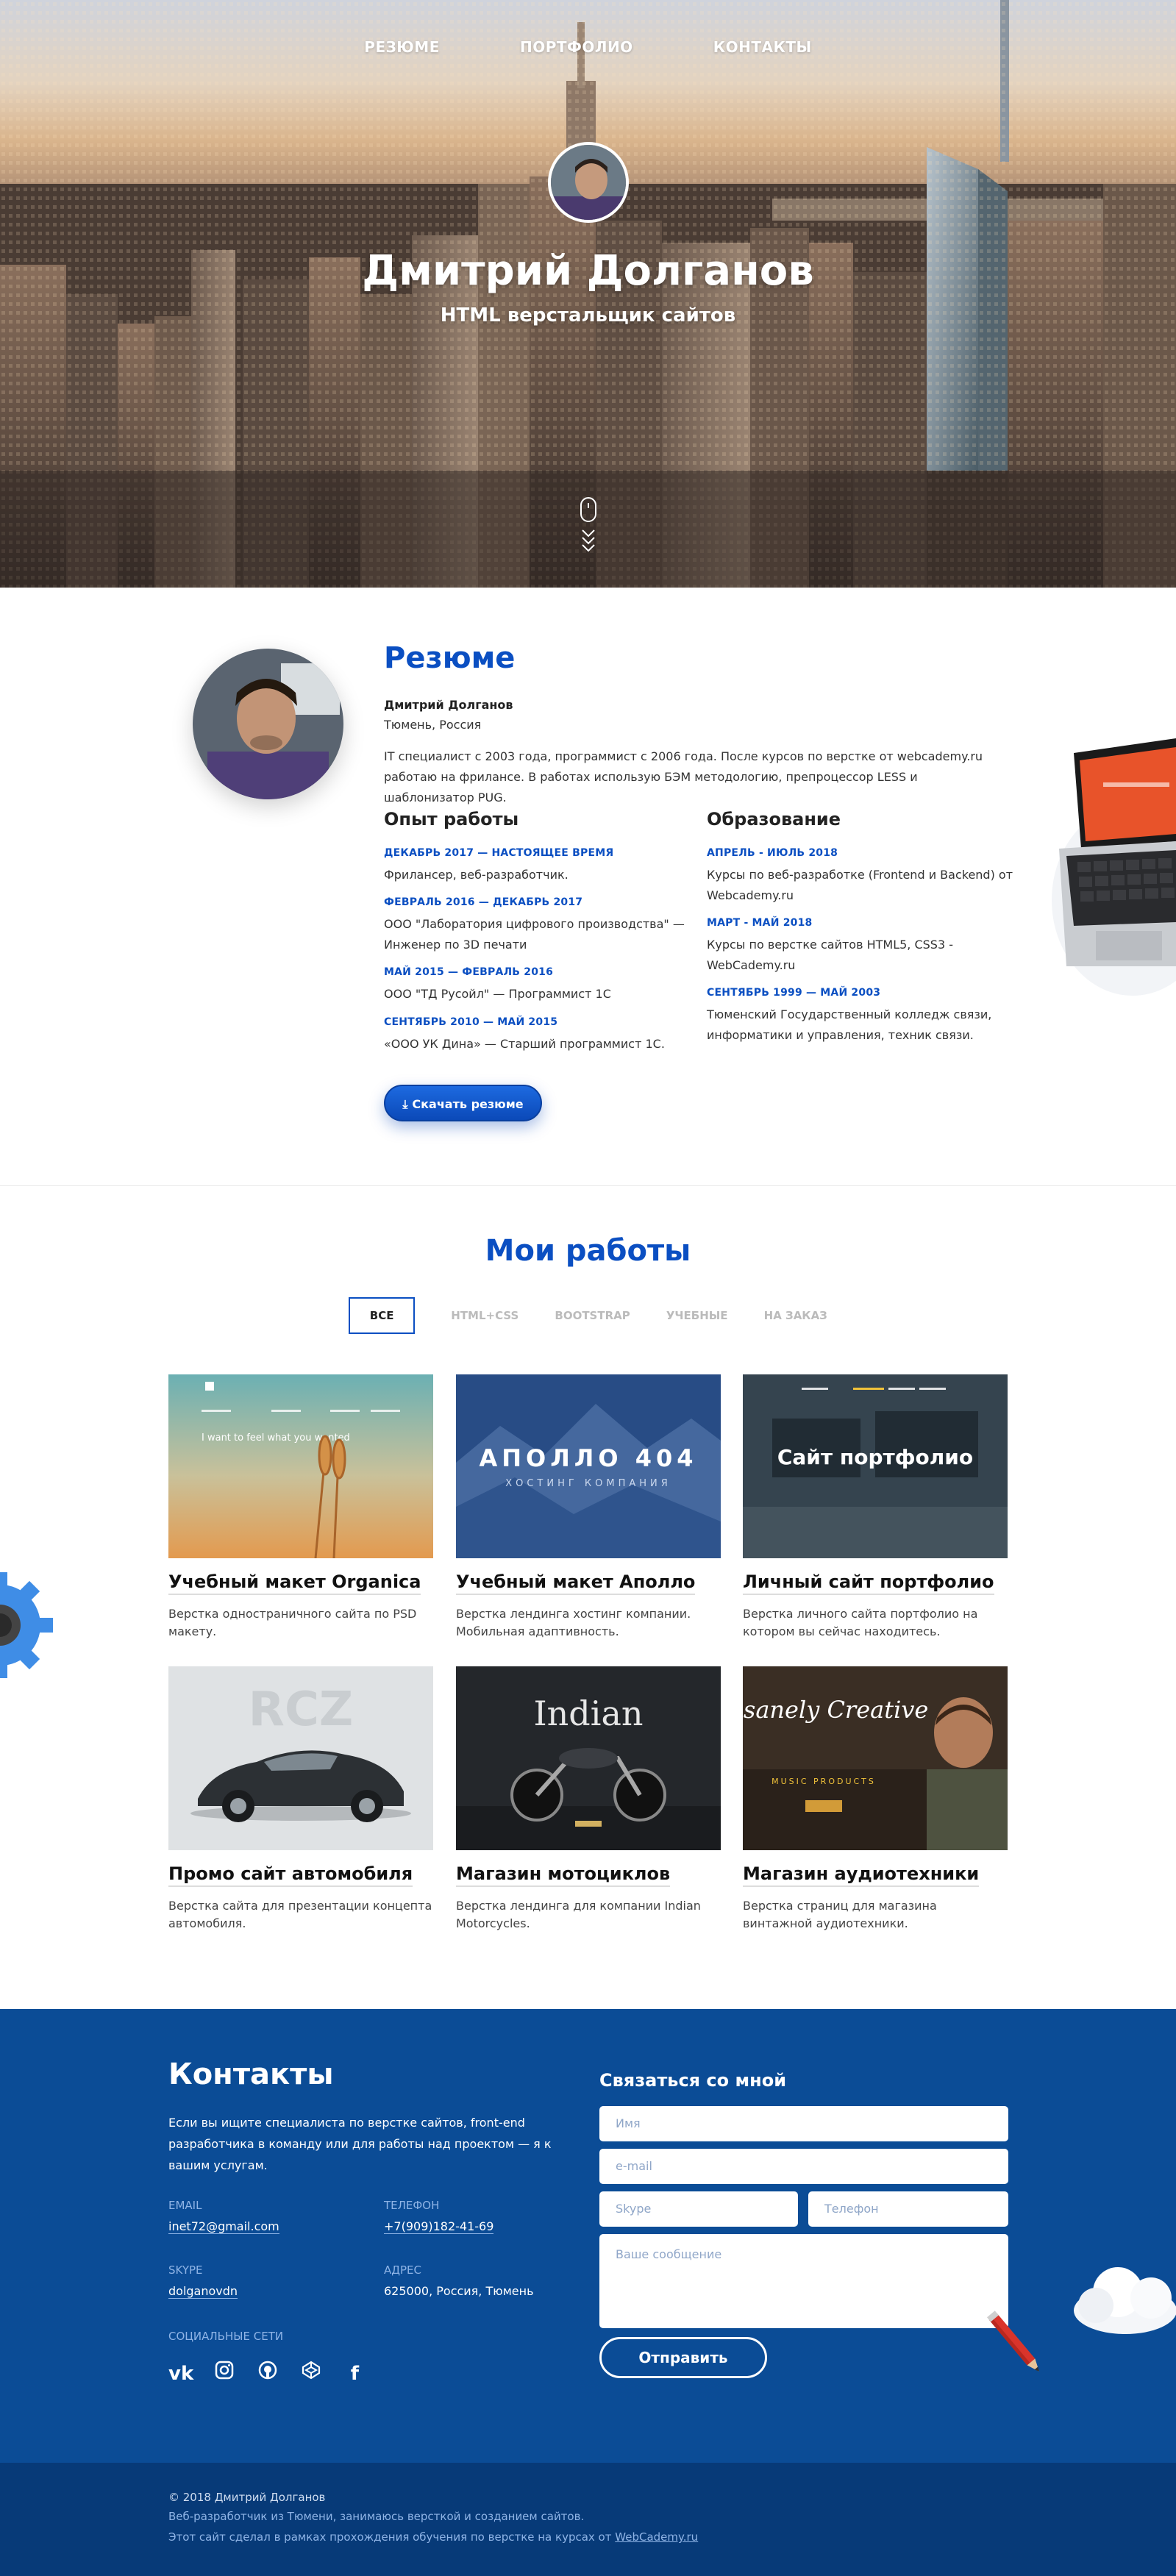  What do you see at coordinates (224, 2373) in the screenshot?
I see `instagram-icon` at bounding box center [224, 2373].